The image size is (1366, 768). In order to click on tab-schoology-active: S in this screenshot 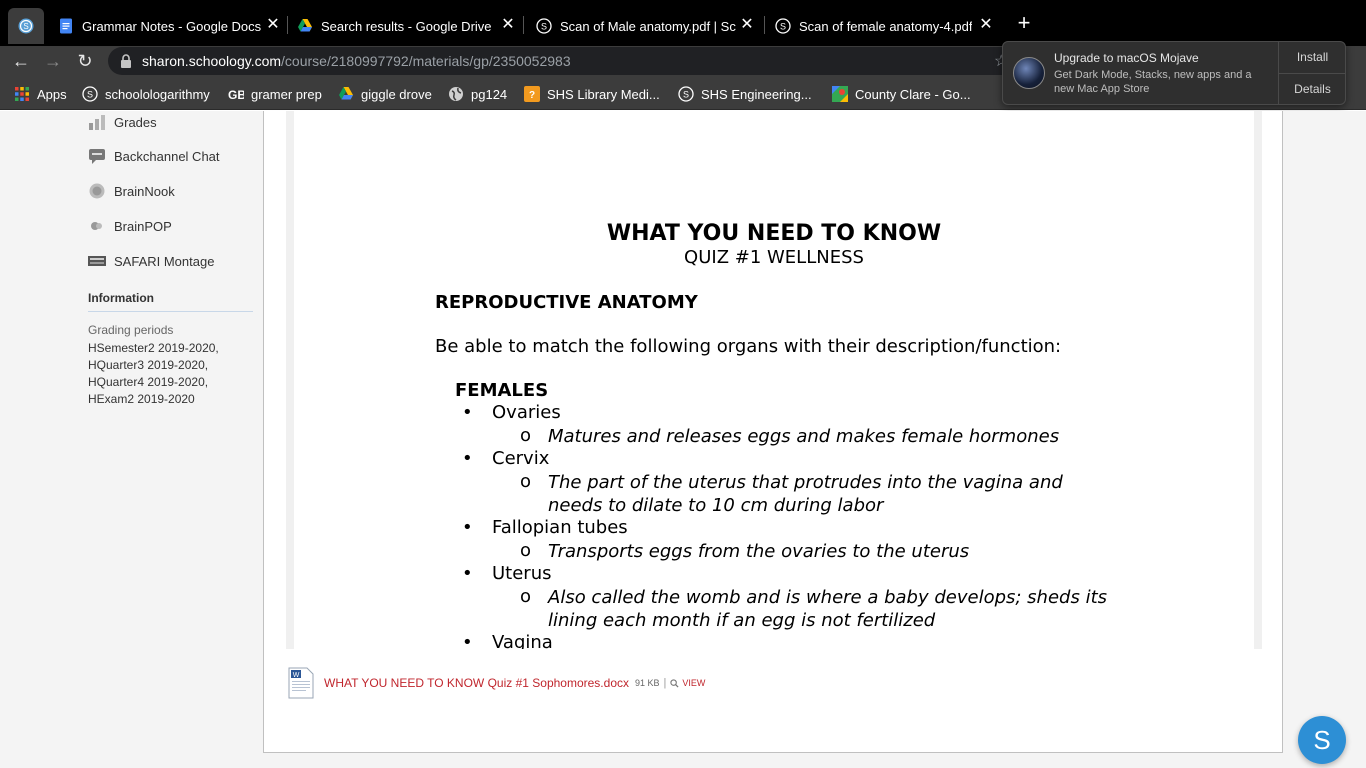, I will do `click(26, 26)`.